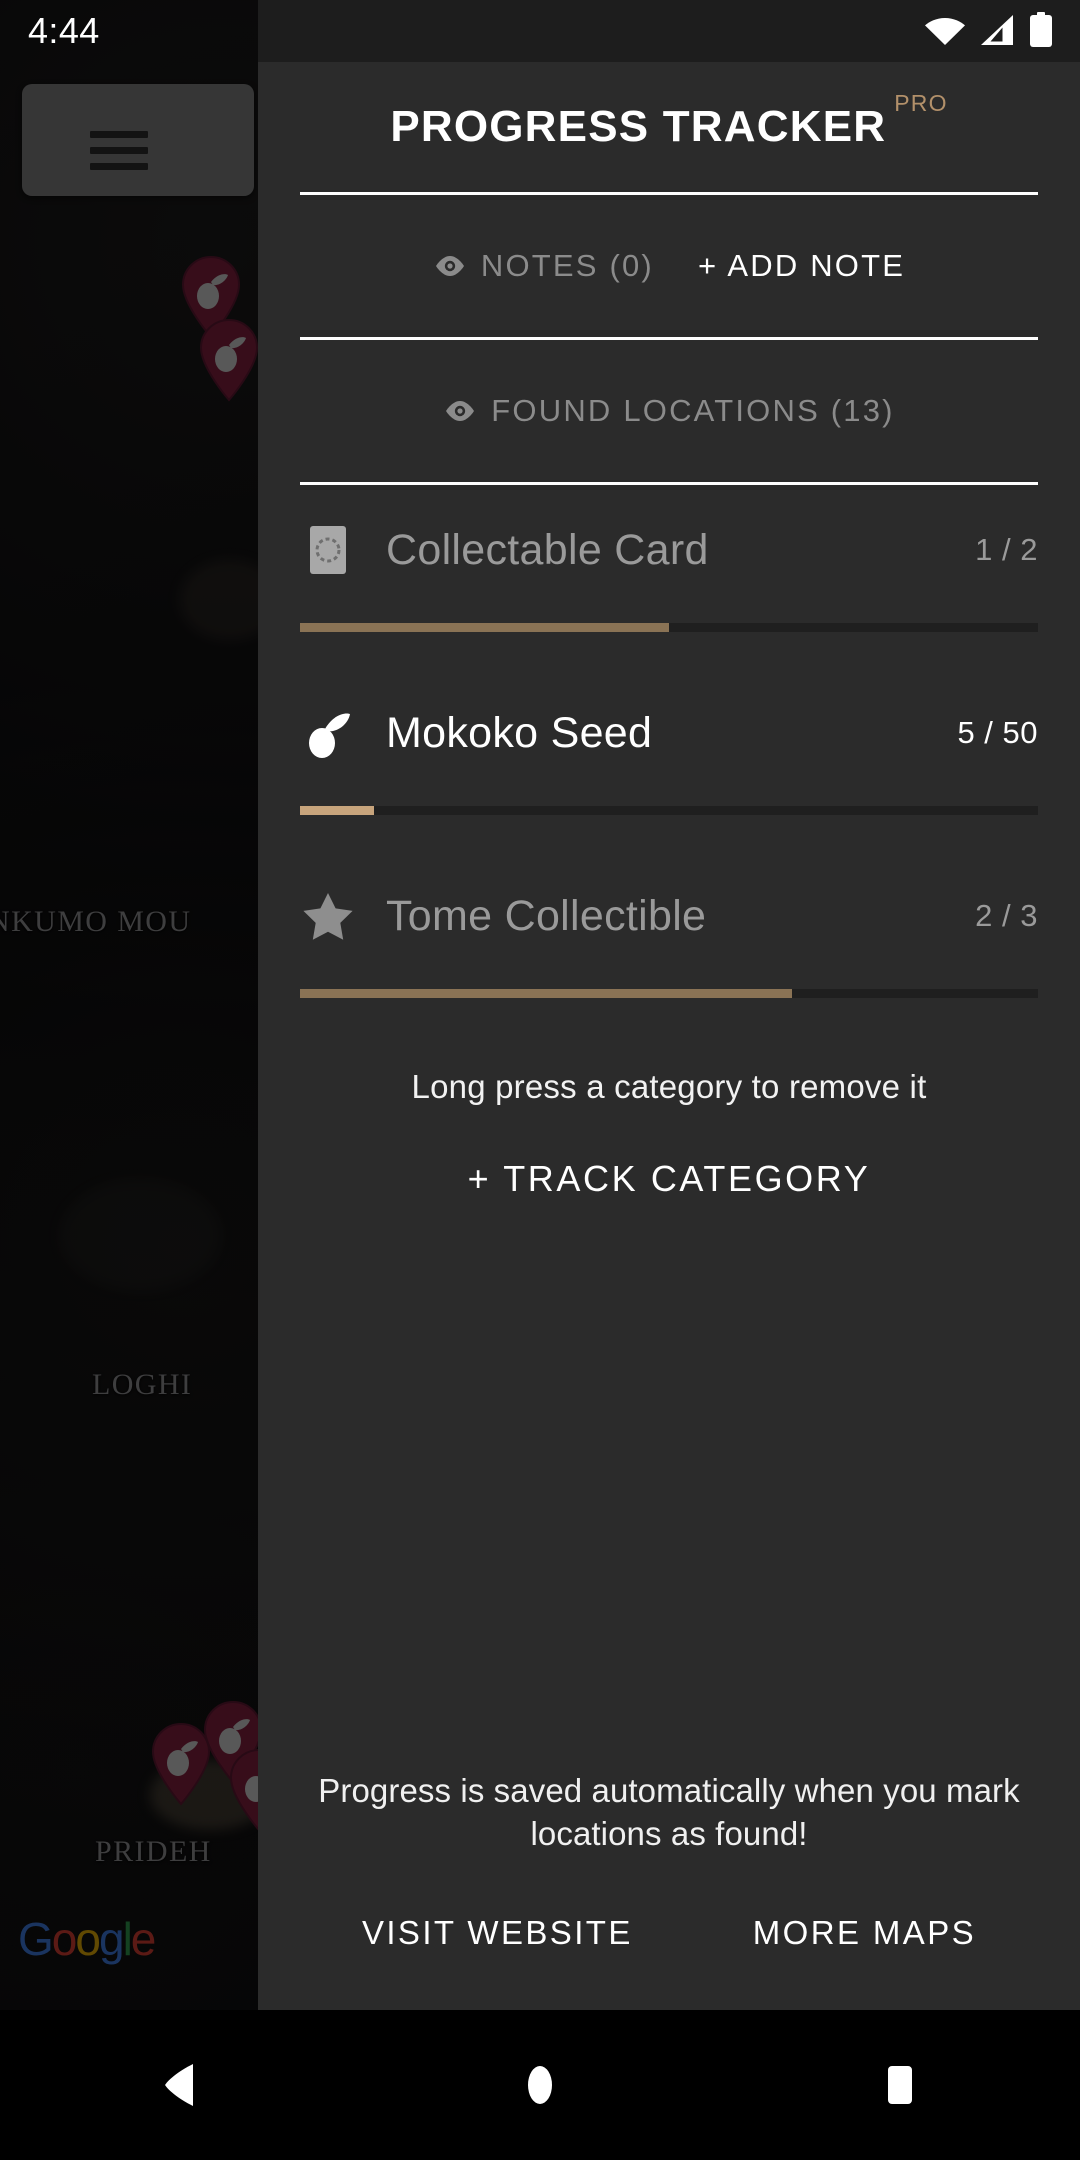 This screenshot has width=1080, height=2160. I want to click on found-locations-row: FOUND LOCATIONS (13), so click(669, 411).